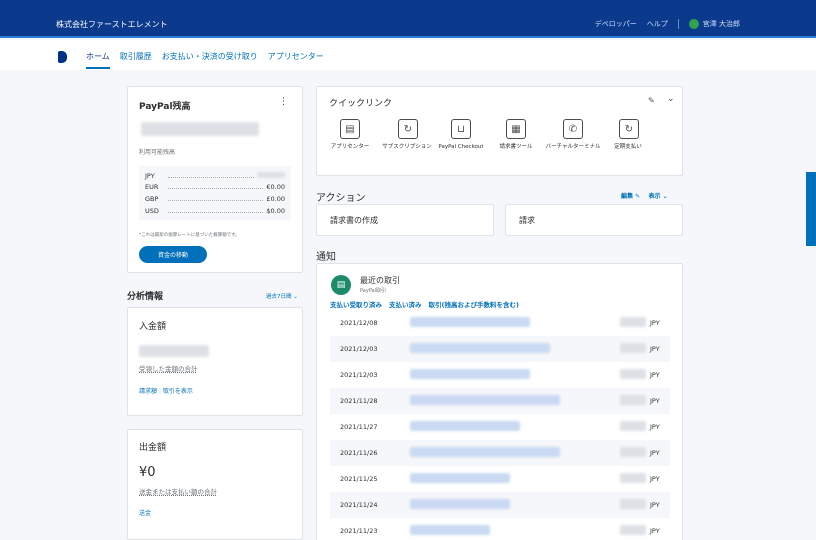 The width and height of the screenshot is (816, 540). What do you see at coordinates (594, 220) in the screenshot?
I see `request-action: 請求` at bounding box center [594, 220].